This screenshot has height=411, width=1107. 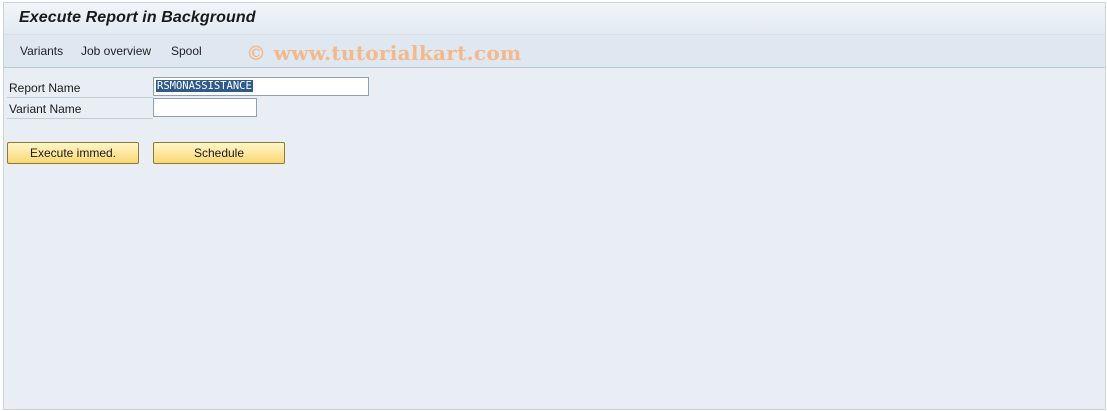 What do you see at coordinates (45, 109) in the screenshot?
I see `variant-name-label: Variant Name` at bounding box center [45, 109].